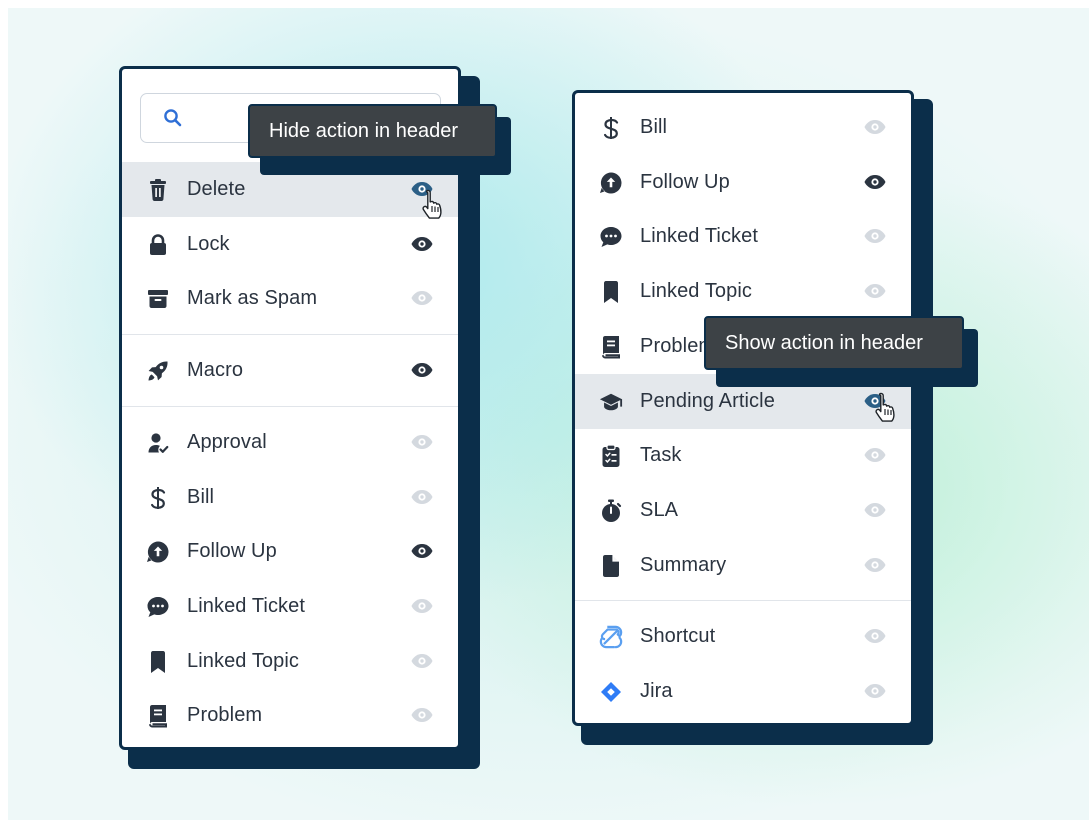  Describe the element at coordinates (611, 511) in the screenshot. I see `stopwatch-icon` at that location.